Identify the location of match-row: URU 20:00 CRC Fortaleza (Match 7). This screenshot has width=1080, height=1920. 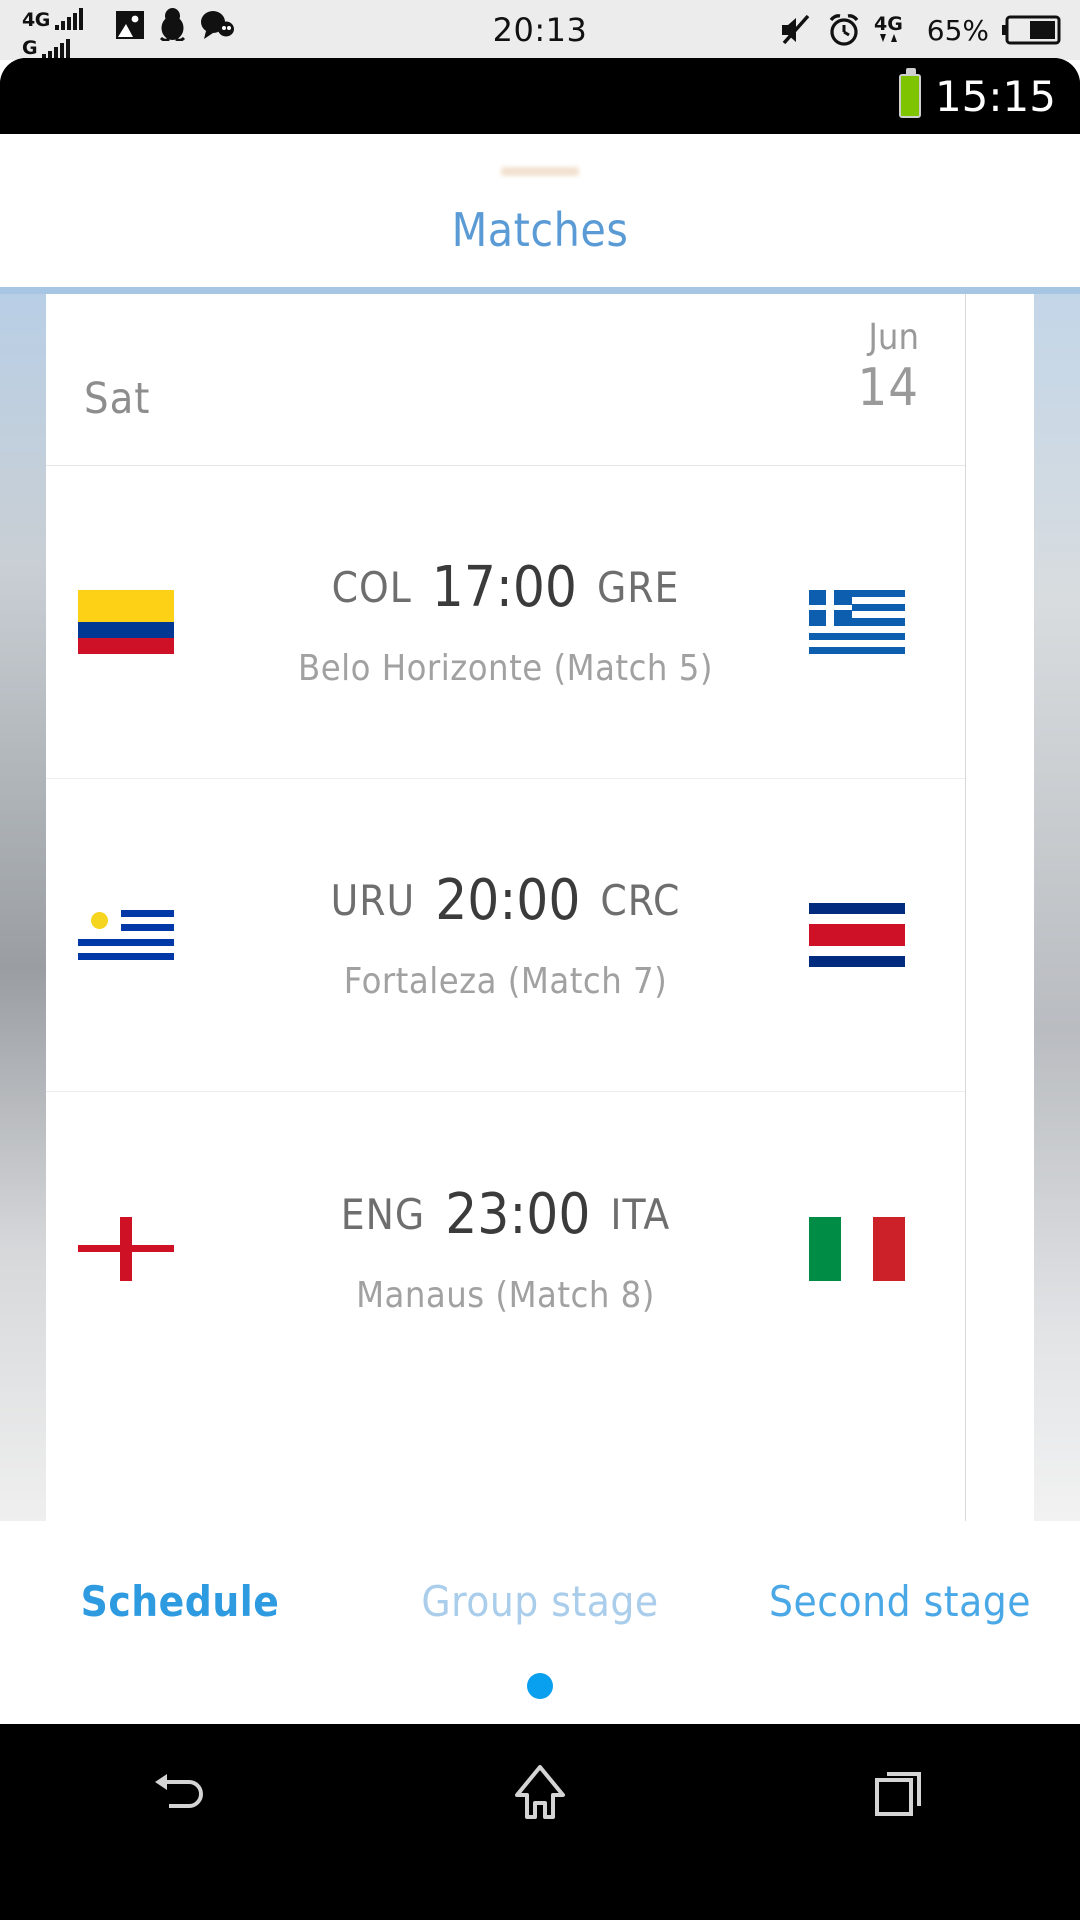
(505, 935).